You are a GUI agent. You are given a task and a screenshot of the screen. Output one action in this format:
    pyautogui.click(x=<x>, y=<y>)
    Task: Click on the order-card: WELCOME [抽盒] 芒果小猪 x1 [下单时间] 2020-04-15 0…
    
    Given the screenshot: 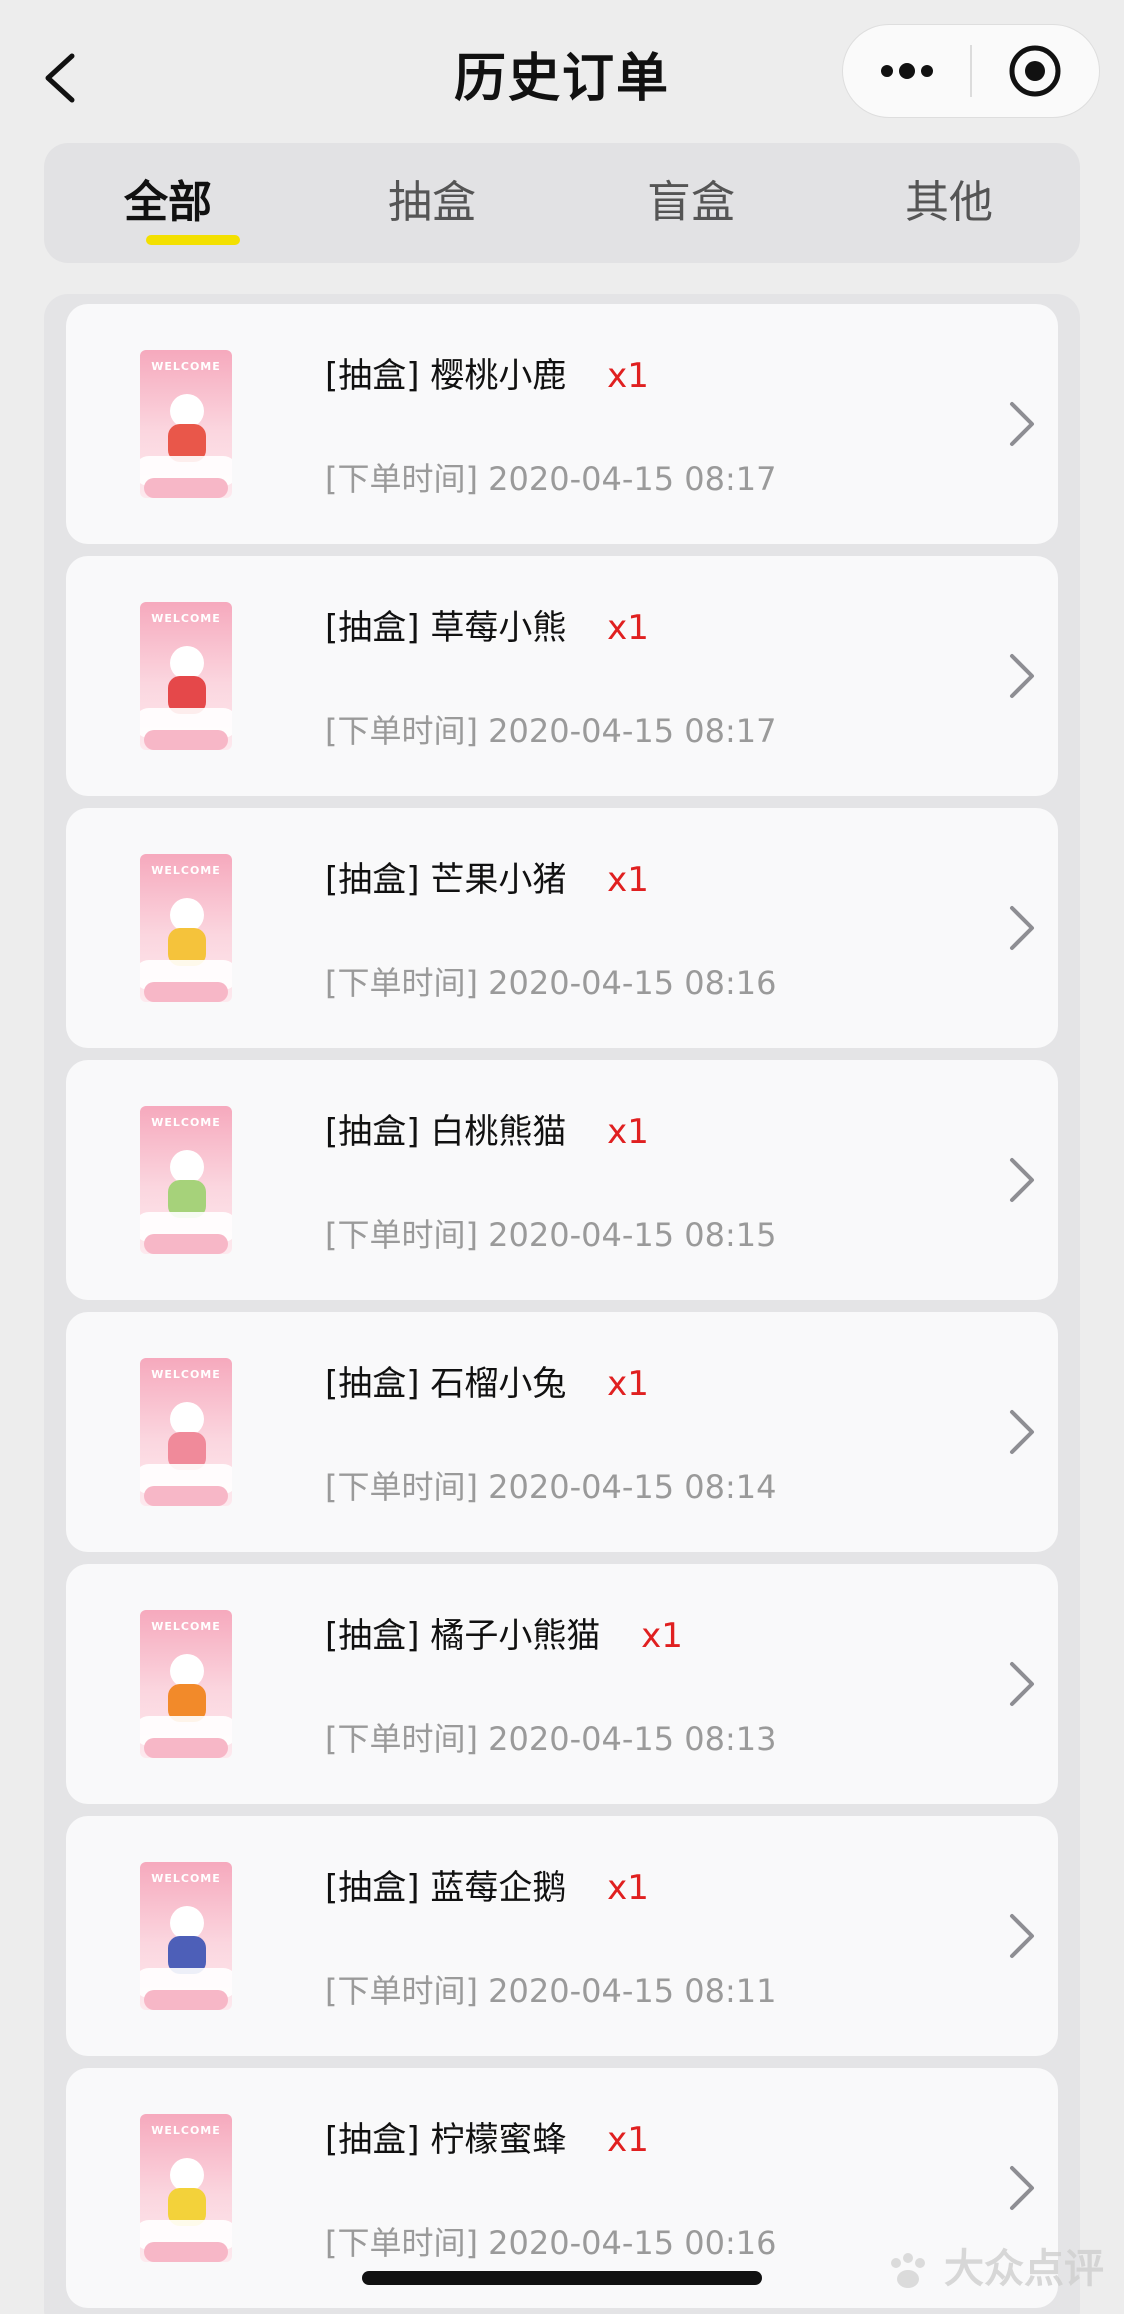 What is the action you would take?
    pyautogui.click(x=562, y=928)
    